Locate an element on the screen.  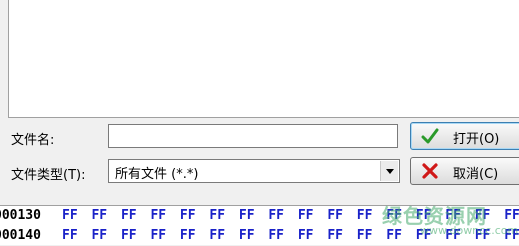
dropdown-arrow-icon is located at coordinates (390, 171).